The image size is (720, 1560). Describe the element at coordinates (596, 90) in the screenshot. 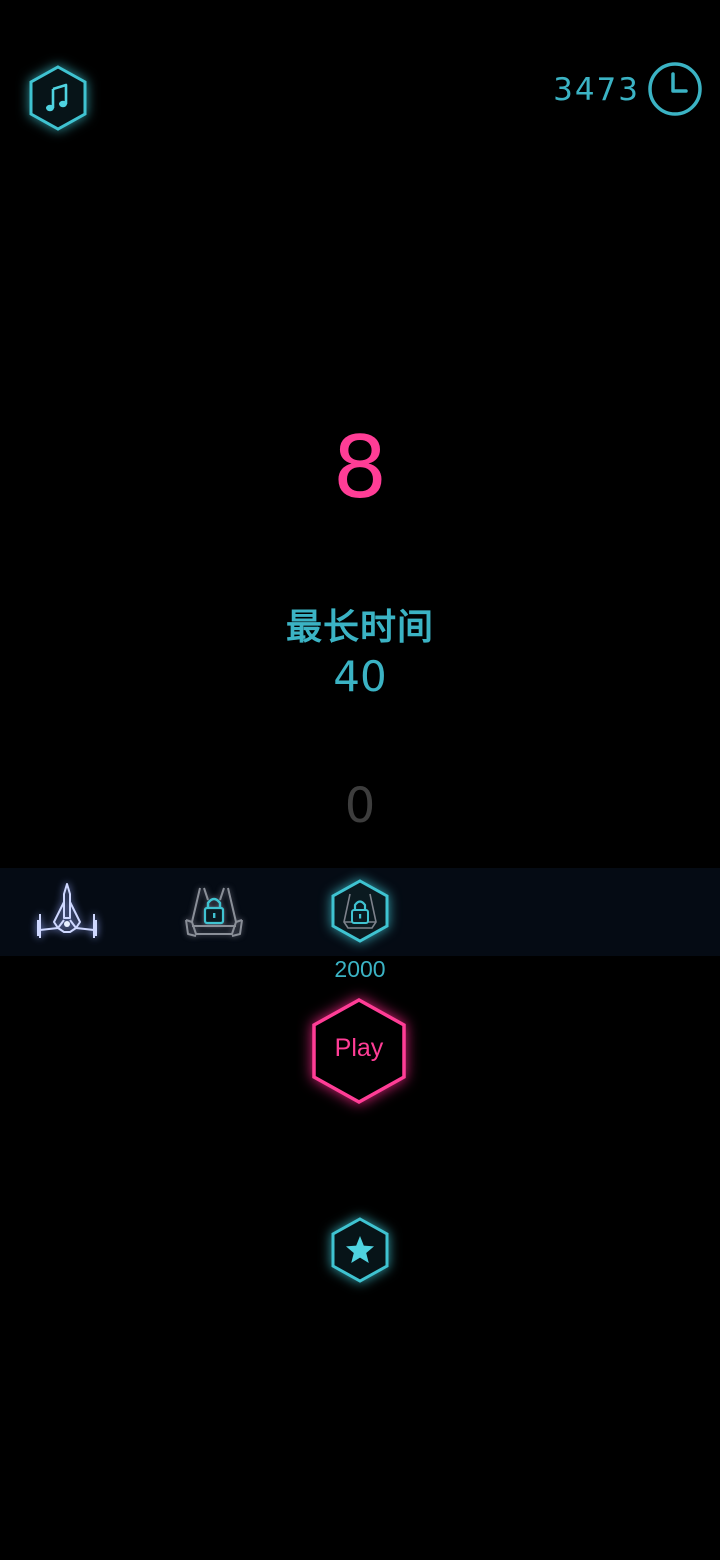

I see `total-time-value: 3473` at that location.